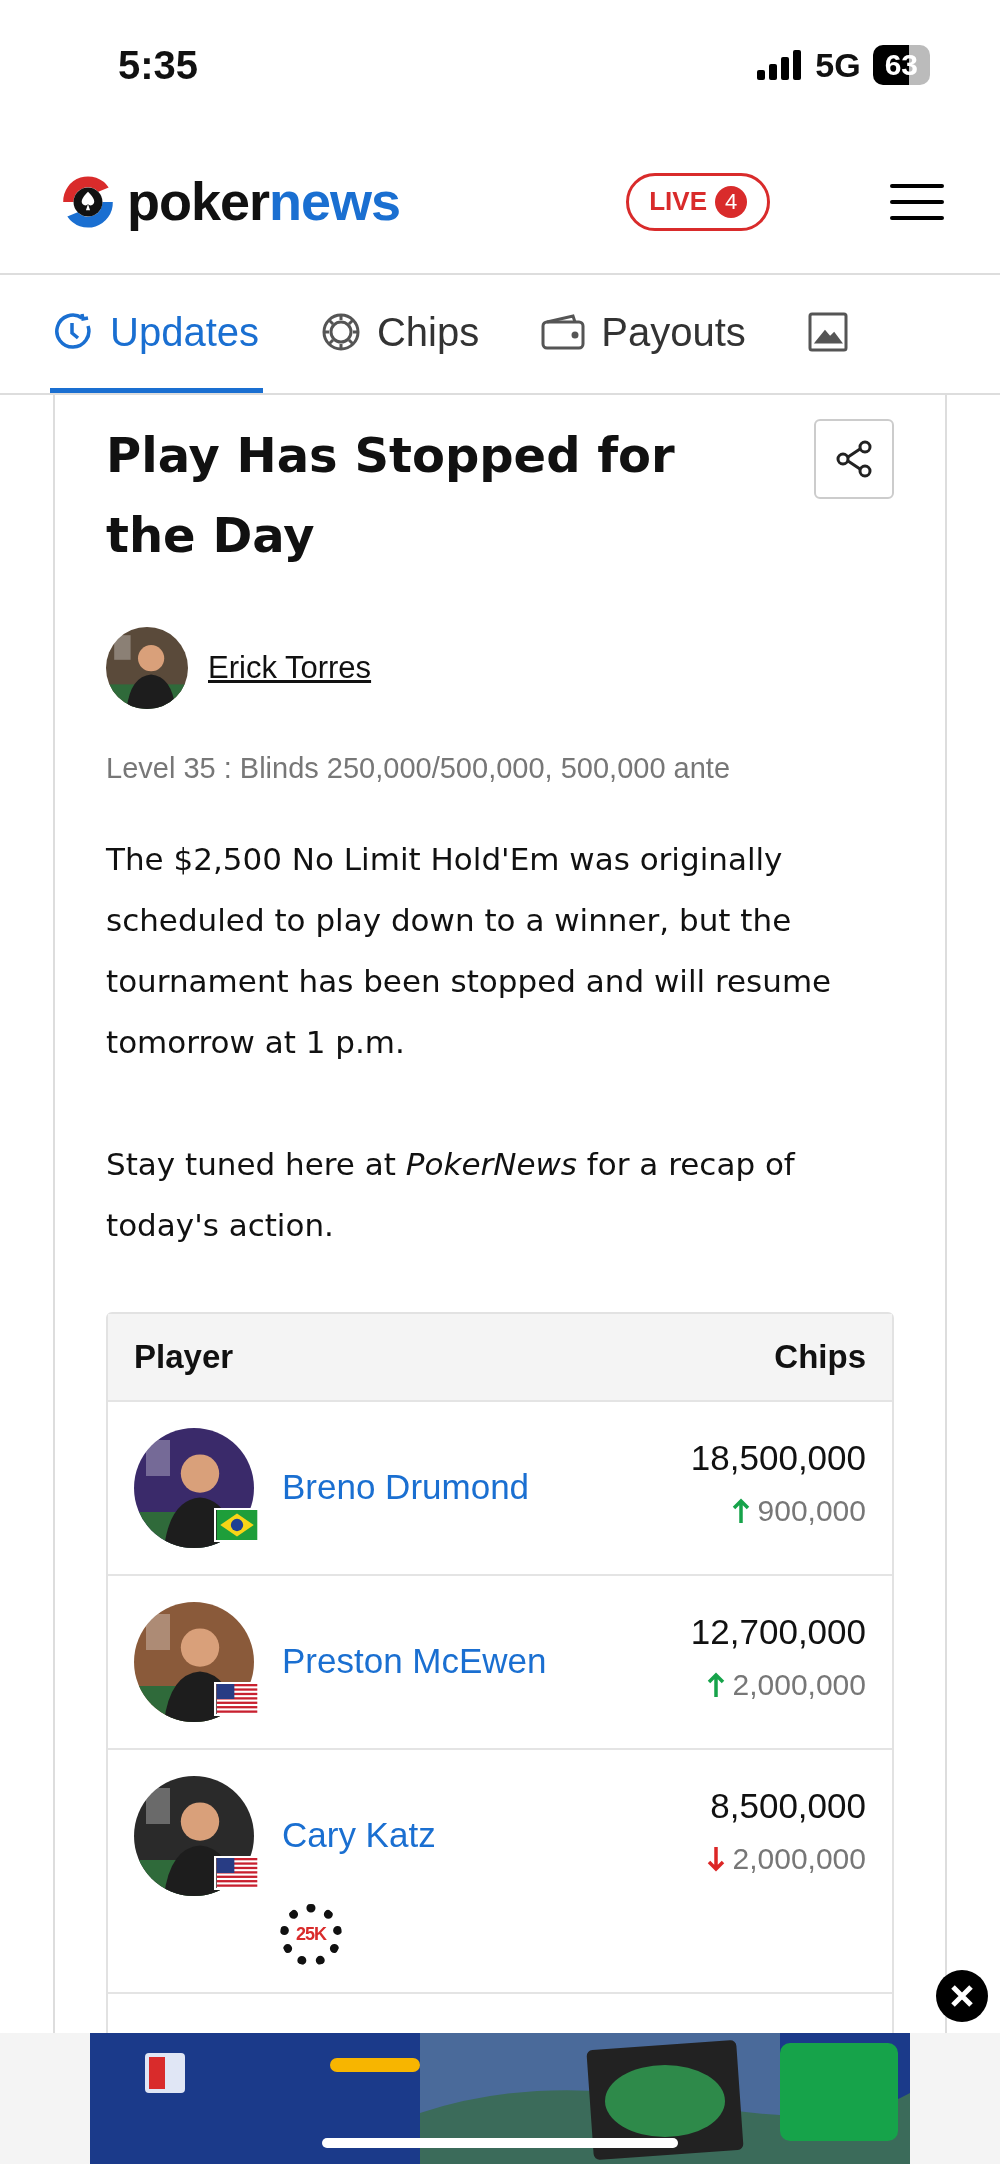 The width and height of the screenshot is (1000, 2164). I want to click on chip-icon, so click(341, 331).